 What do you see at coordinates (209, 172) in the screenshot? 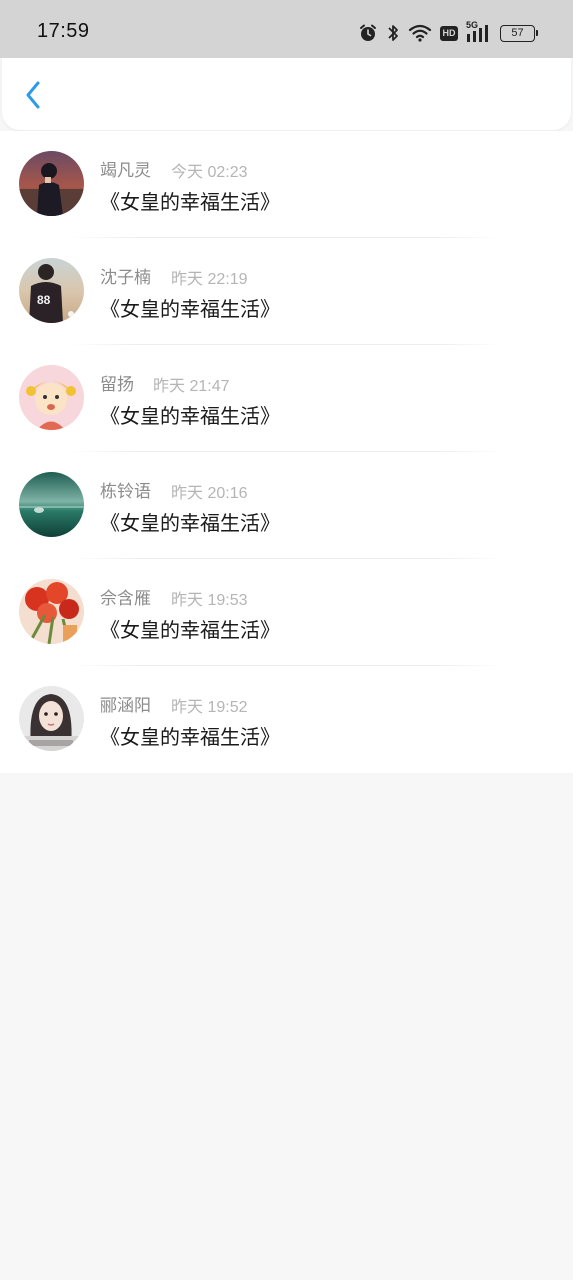
I see `message-time: 今天 02:23` at bounding box center [209, 172].